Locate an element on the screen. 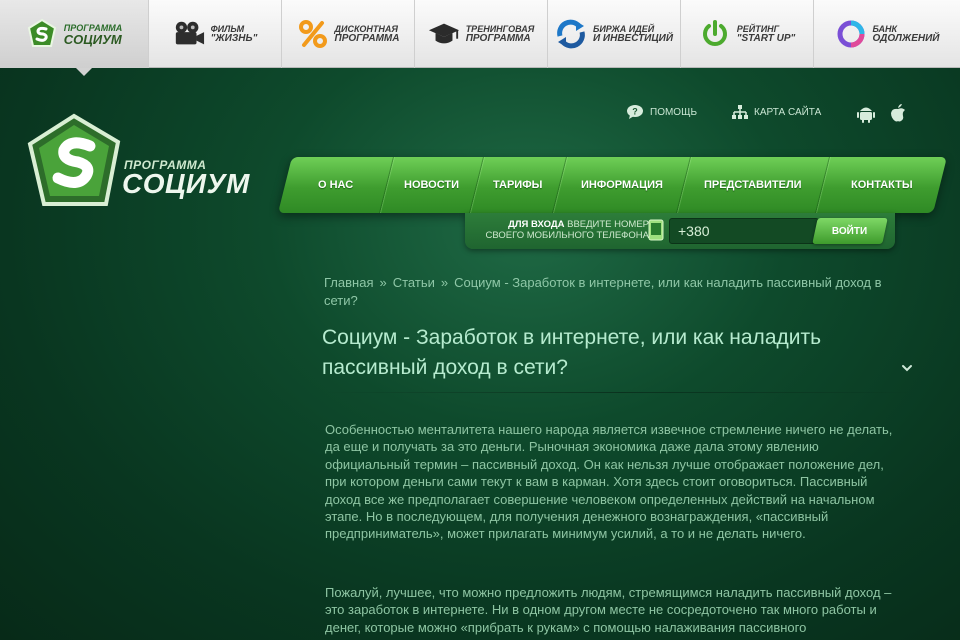 The width and height of the screenshot is (960, 640). chevron-down-icon is located at coordinates (907, 368).